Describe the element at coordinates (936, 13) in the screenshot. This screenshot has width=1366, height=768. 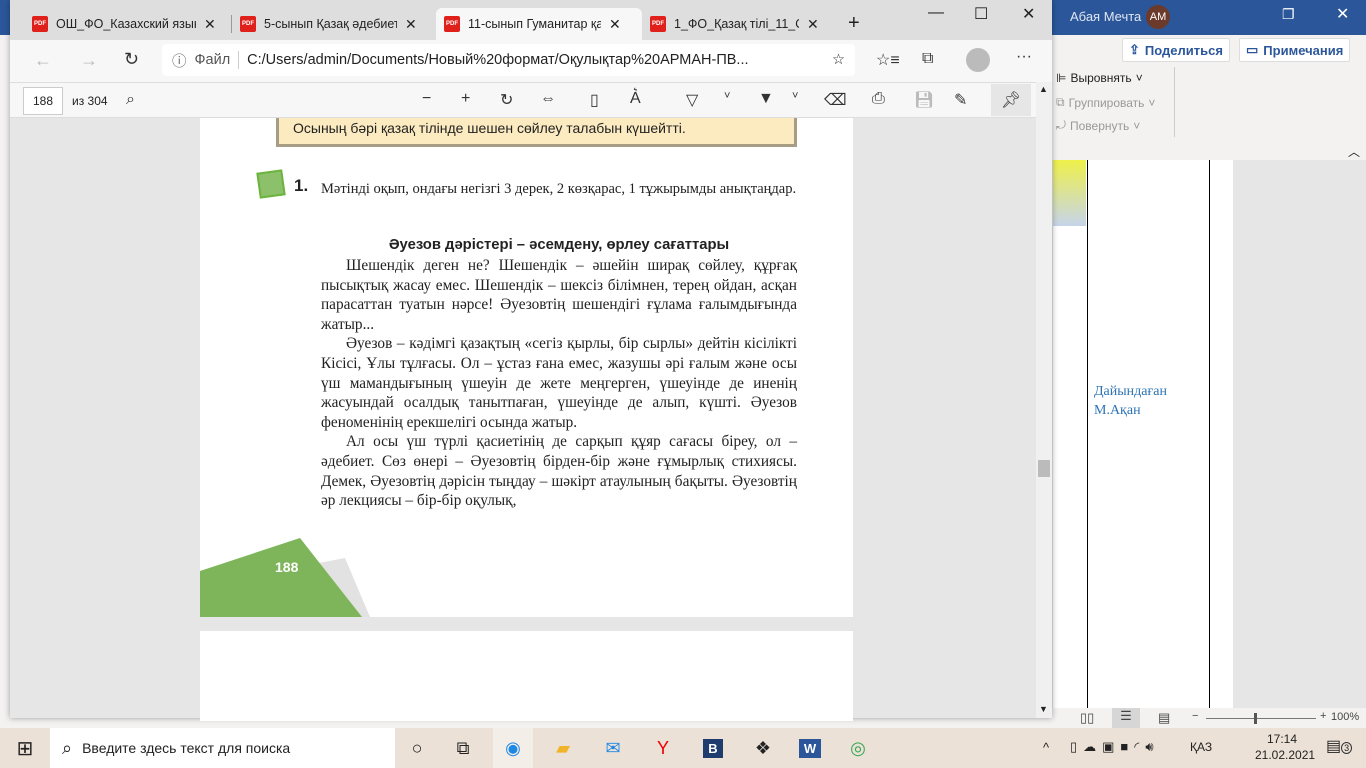
I see `minimize-button: —` at that location.